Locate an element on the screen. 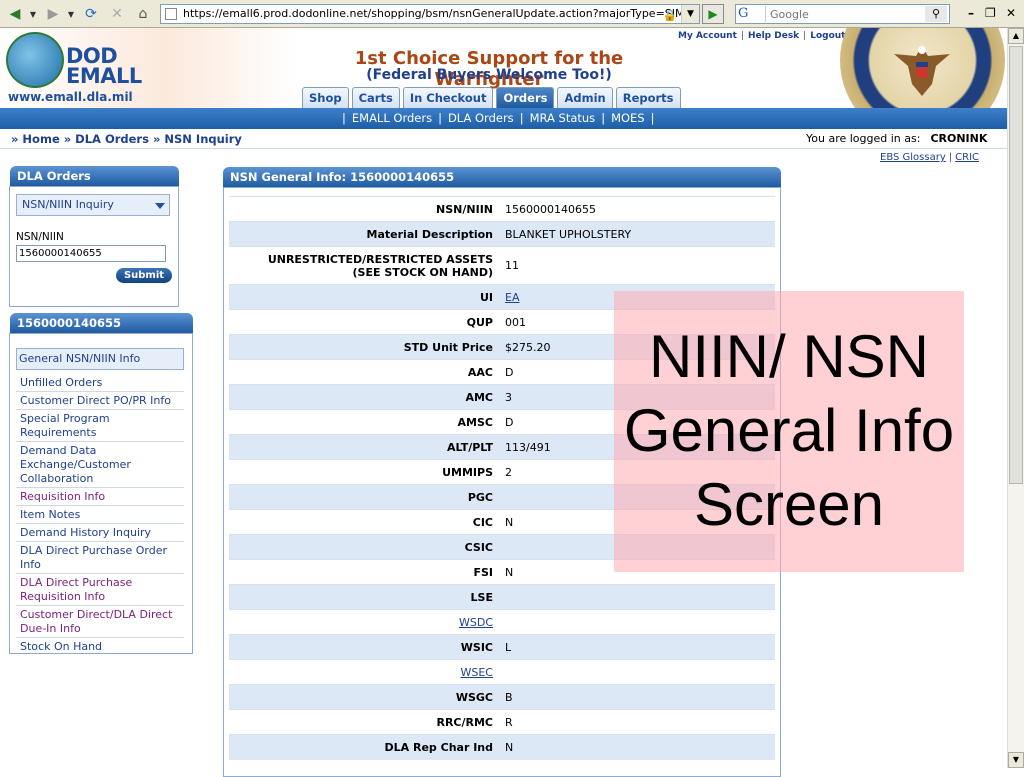 The width and height of the screenshot is (1024, 777). field-label: FSI is located at coordinates (365, 572).